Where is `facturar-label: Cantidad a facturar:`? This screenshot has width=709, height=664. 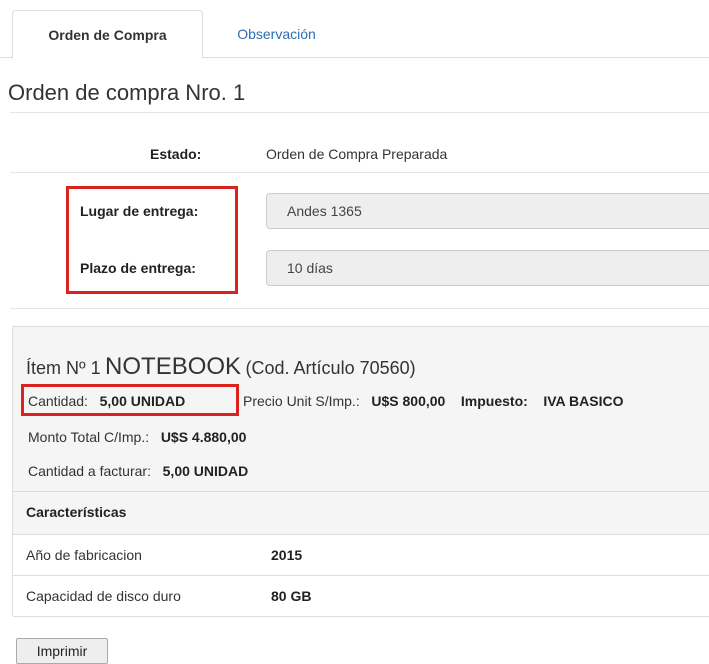 facturar-label: Cantidad a facturar: is located at coordinates (89, 471).